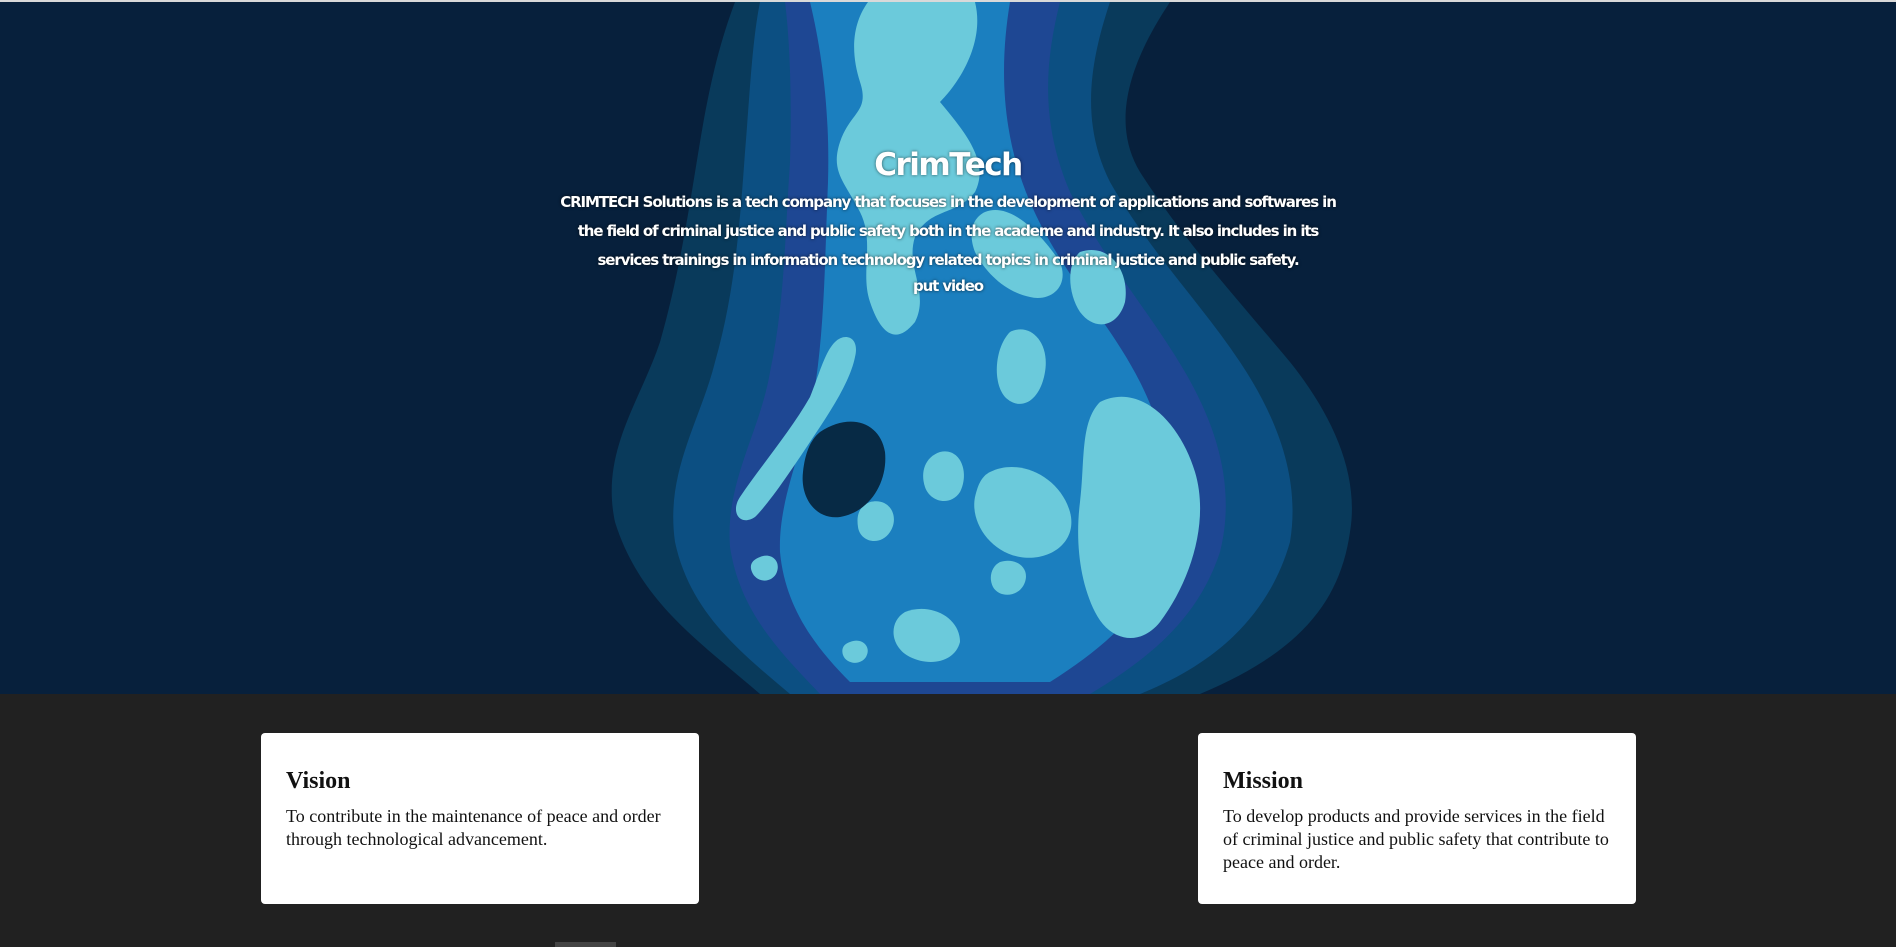 Image resolution: width=1896 pixels, height=947 pixels. Describe the element at coordinates (948, 165) in the screenshot. I see `page-title: CrimTech` at that location.